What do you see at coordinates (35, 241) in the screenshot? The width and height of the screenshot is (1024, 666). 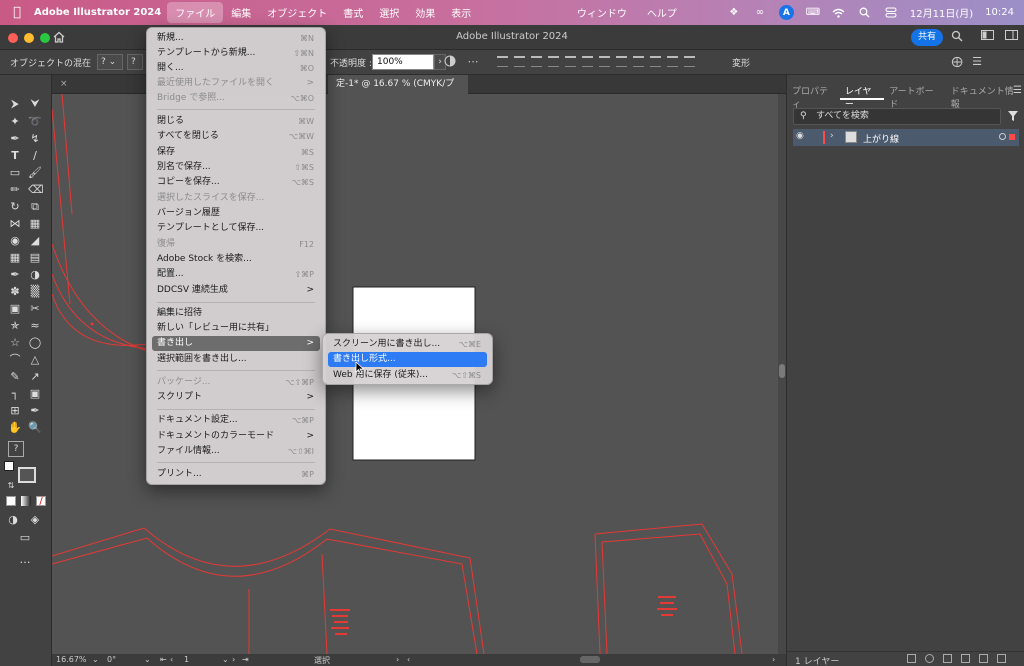 I see `perspective-grid-icon: ◢` at bounding box center [35, 241].